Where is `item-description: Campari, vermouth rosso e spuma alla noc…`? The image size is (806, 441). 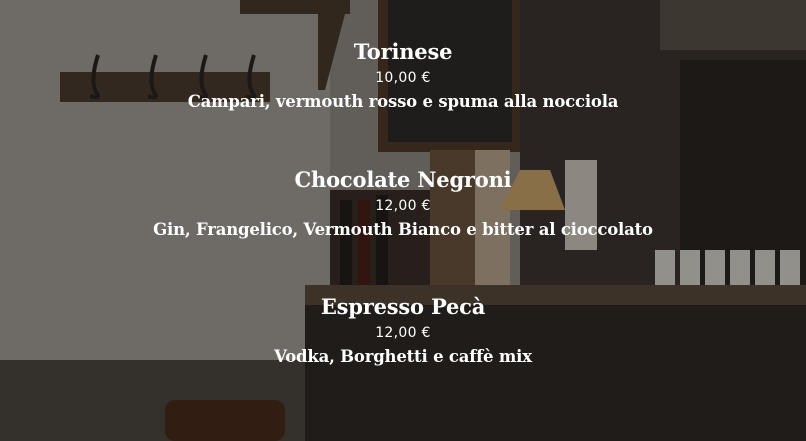 item-description: Campari, vermouth rosso e spuma alla noc… is located at coordinates (403, 101).